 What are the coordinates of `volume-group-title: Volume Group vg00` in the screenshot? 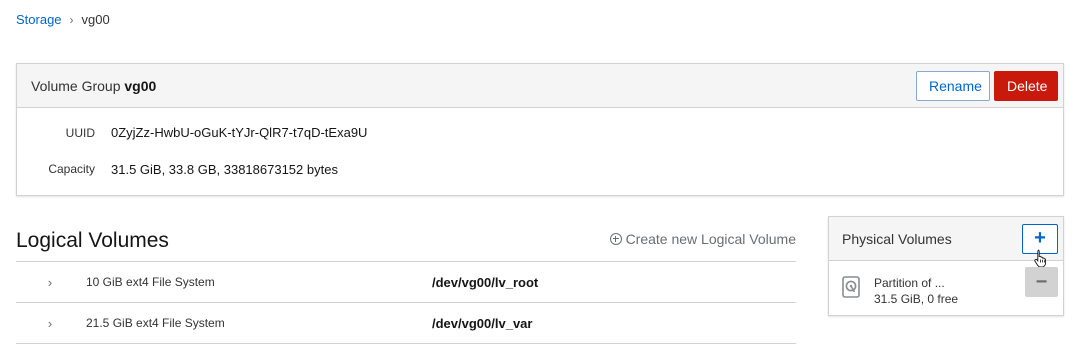 It's located at (93, 86).